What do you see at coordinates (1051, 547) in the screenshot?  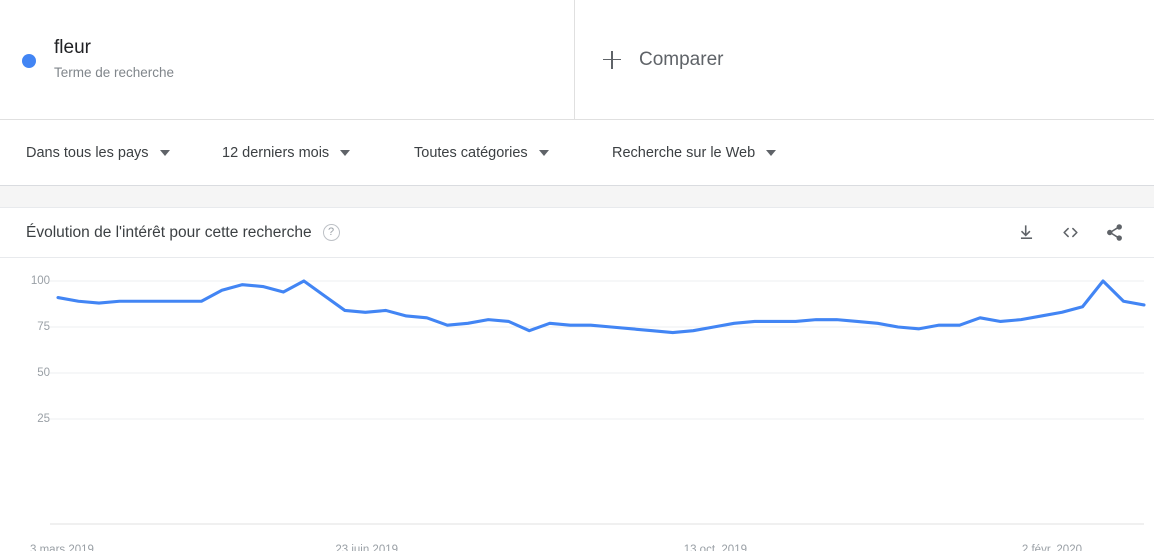 I see `x-axis-tick: 2 févr. 2020` at bounding box center [1051, 547].